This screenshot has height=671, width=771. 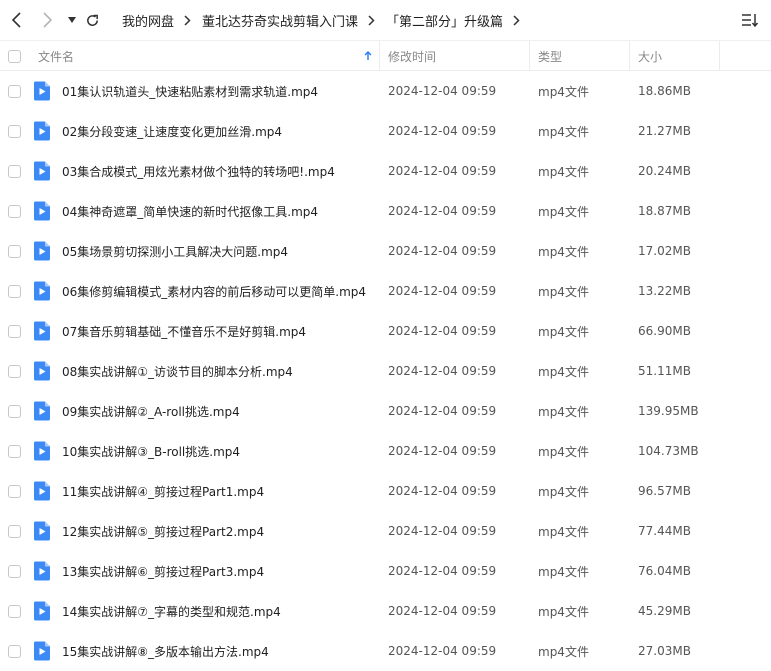 I want to click on column-header-type-label: 类型, so click(x=550, y=56).